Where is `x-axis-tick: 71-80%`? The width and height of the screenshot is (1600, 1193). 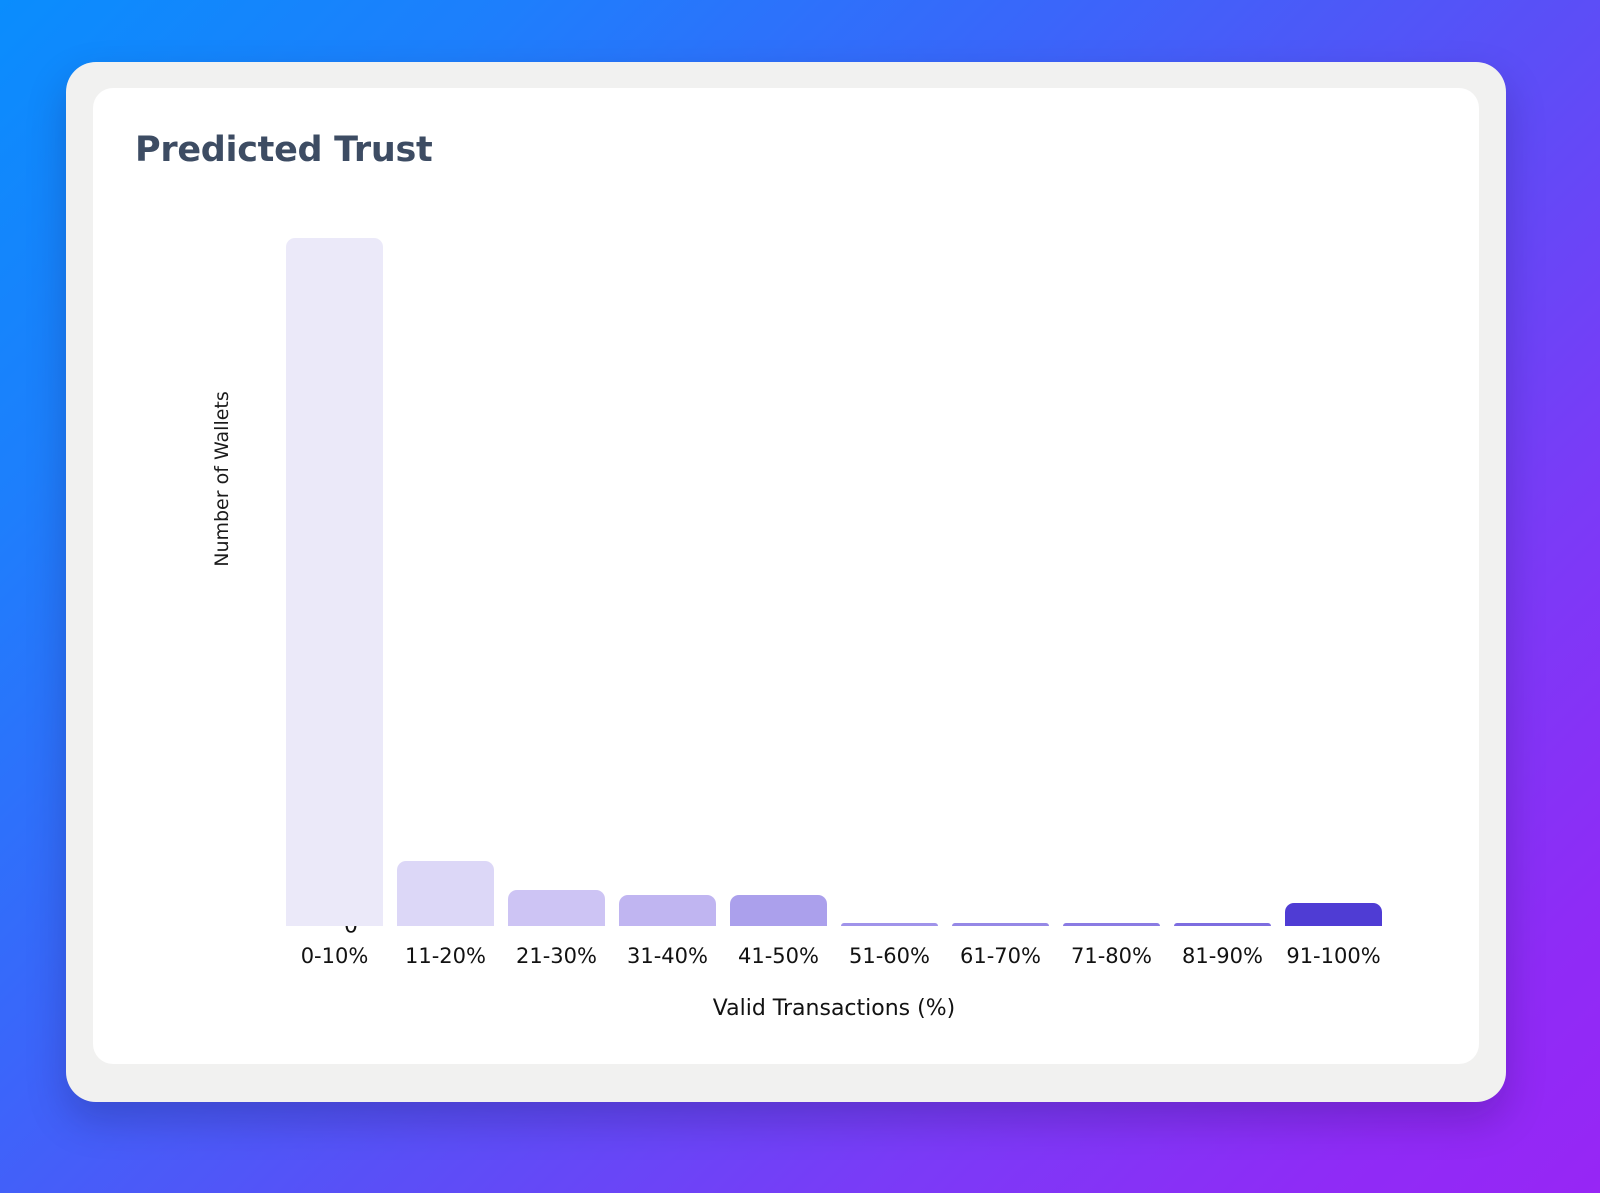 x-axis-tick: 71-80% is located at coordinates (1111, 956).